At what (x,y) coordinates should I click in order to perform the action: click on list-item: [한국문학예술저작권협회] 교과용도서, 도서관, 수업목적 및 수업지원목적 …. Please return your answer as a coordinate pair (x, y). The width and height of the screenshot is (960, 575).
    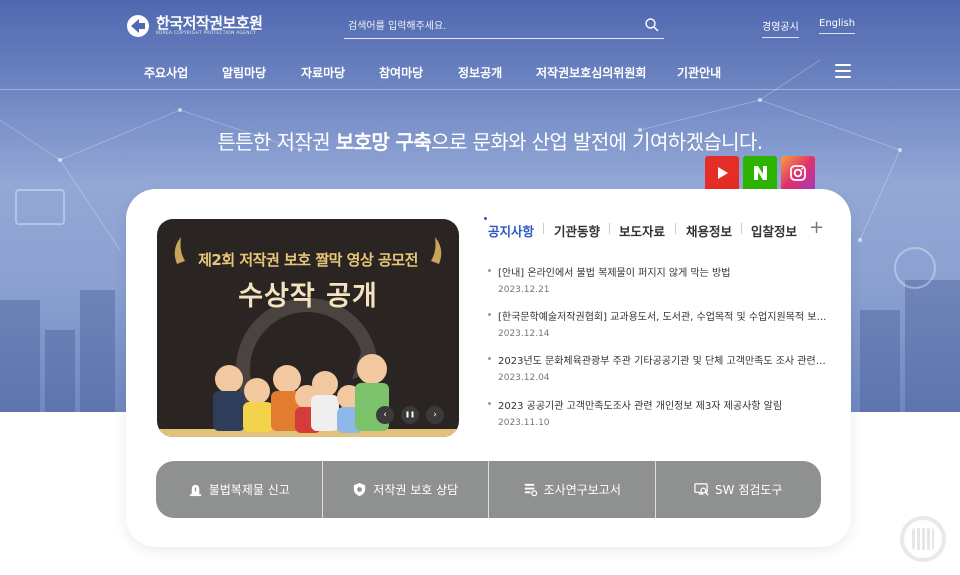
    Looking at the image, I should click on (658, 323).